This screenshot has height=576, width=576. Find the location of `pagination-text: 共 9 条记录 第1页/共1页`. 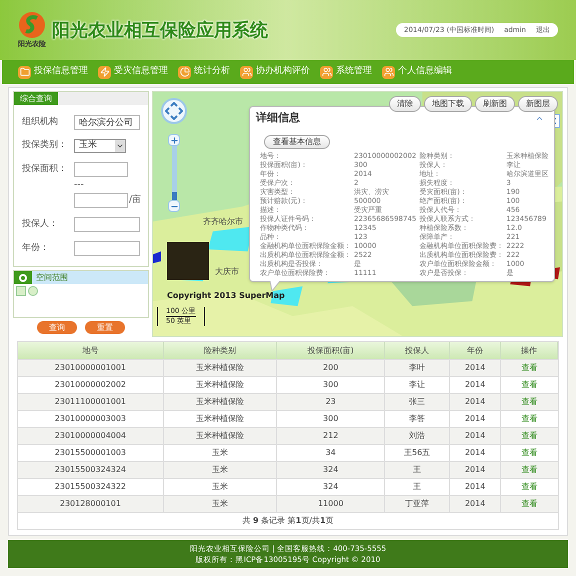

pagination-text: 共 9 条记录 第1页/共1页 is located at coordinates (288, 520).